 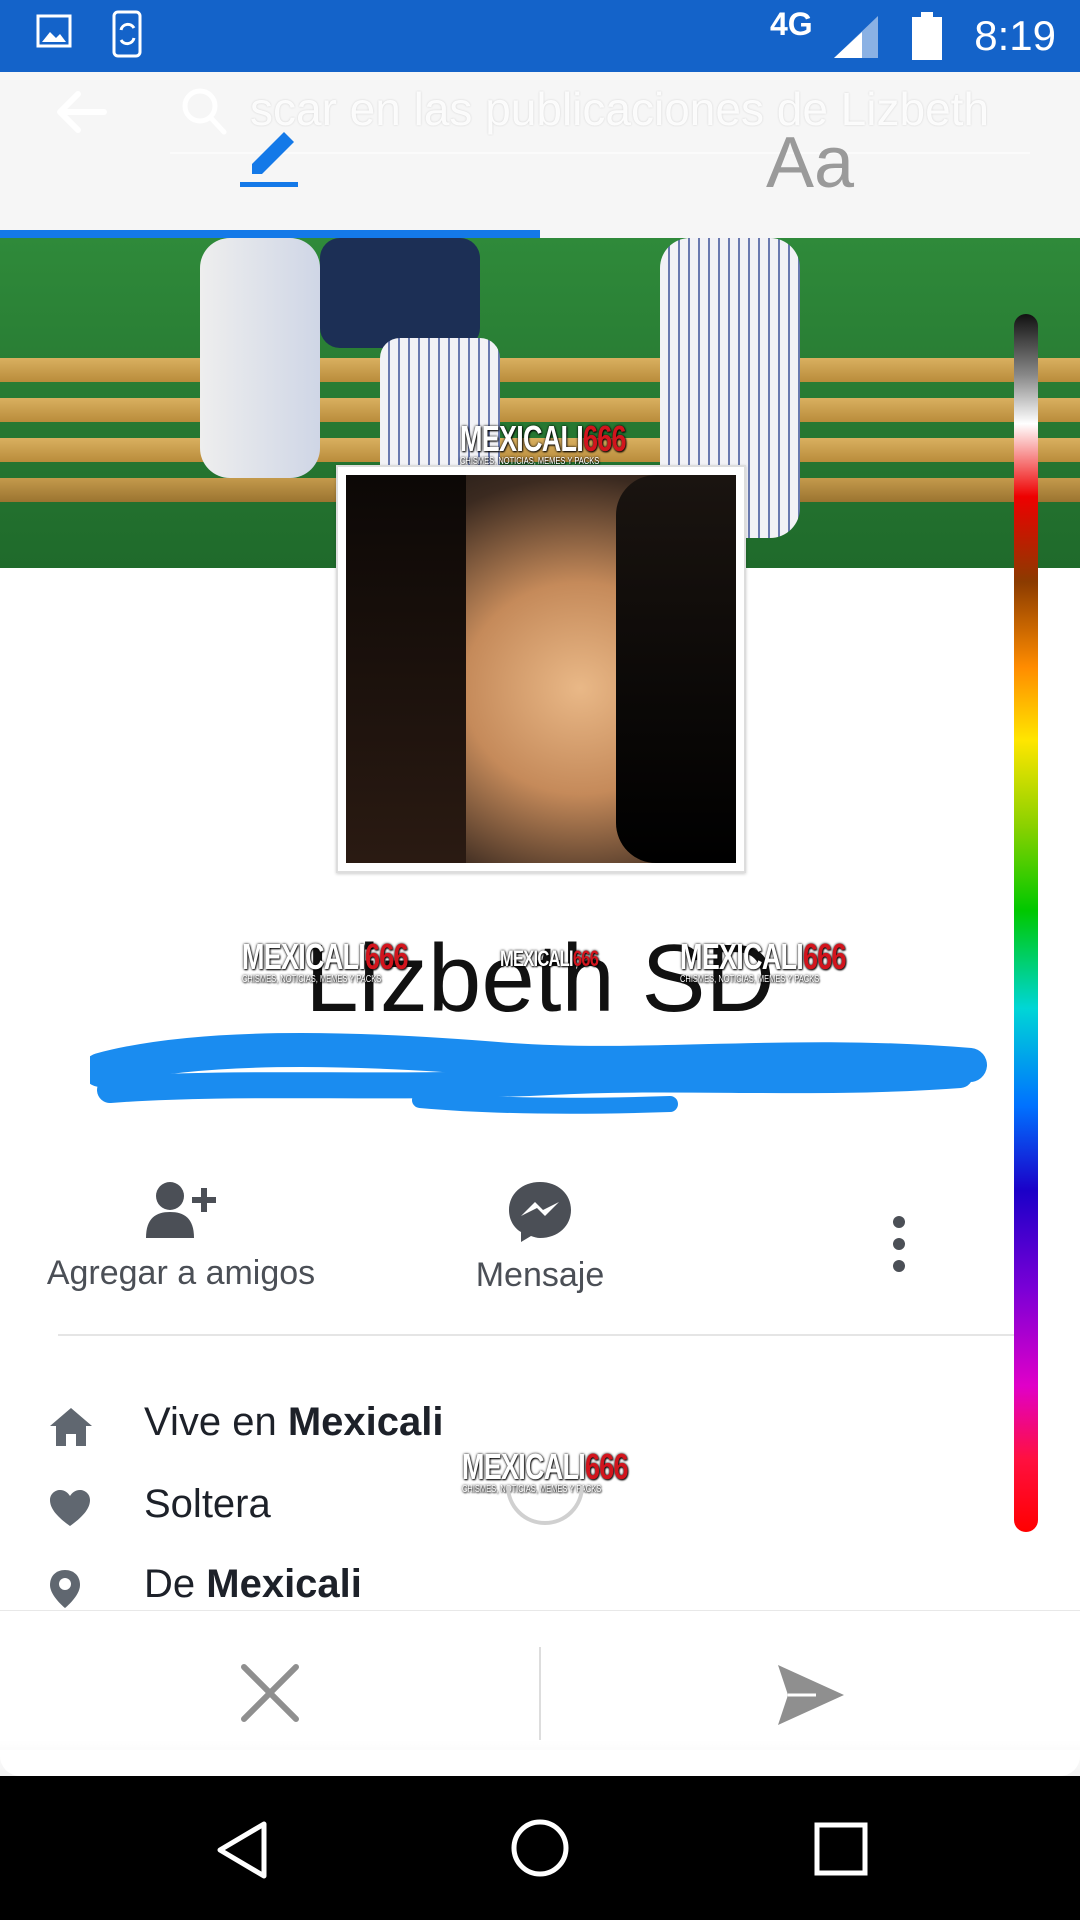 What do you see at coordinates (540, 36) in the screenshot?
I see `status-bar: 4G 8:19` at bounding box center [540, 36].